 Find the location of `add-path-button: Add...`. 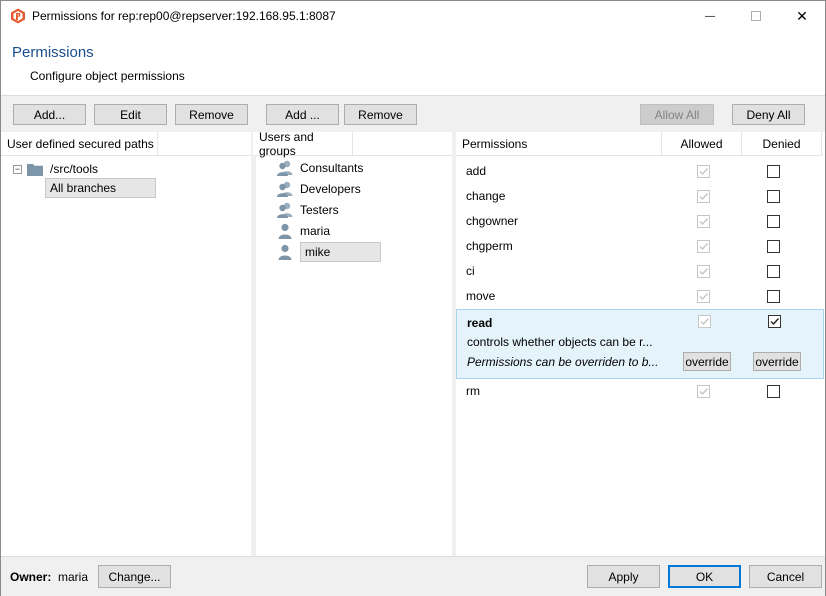

add-path-button: Add... is located at coordinates (49, 114).